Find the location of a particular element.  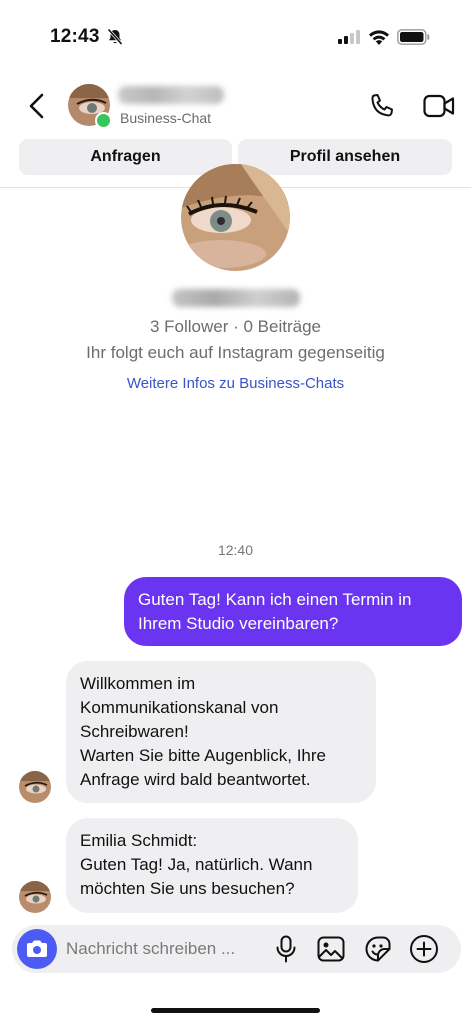

battery-icon is located at coordinates (413, 37).